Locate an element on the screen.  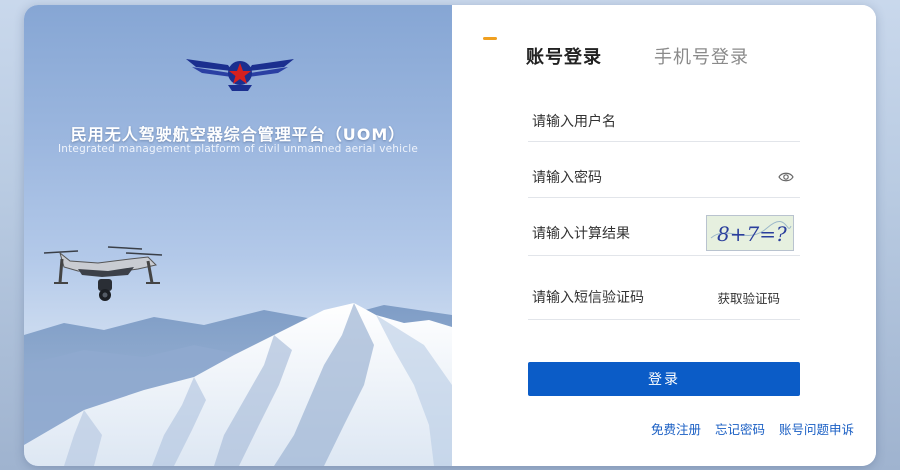
eye-icon is located at coordinates (786, 177).